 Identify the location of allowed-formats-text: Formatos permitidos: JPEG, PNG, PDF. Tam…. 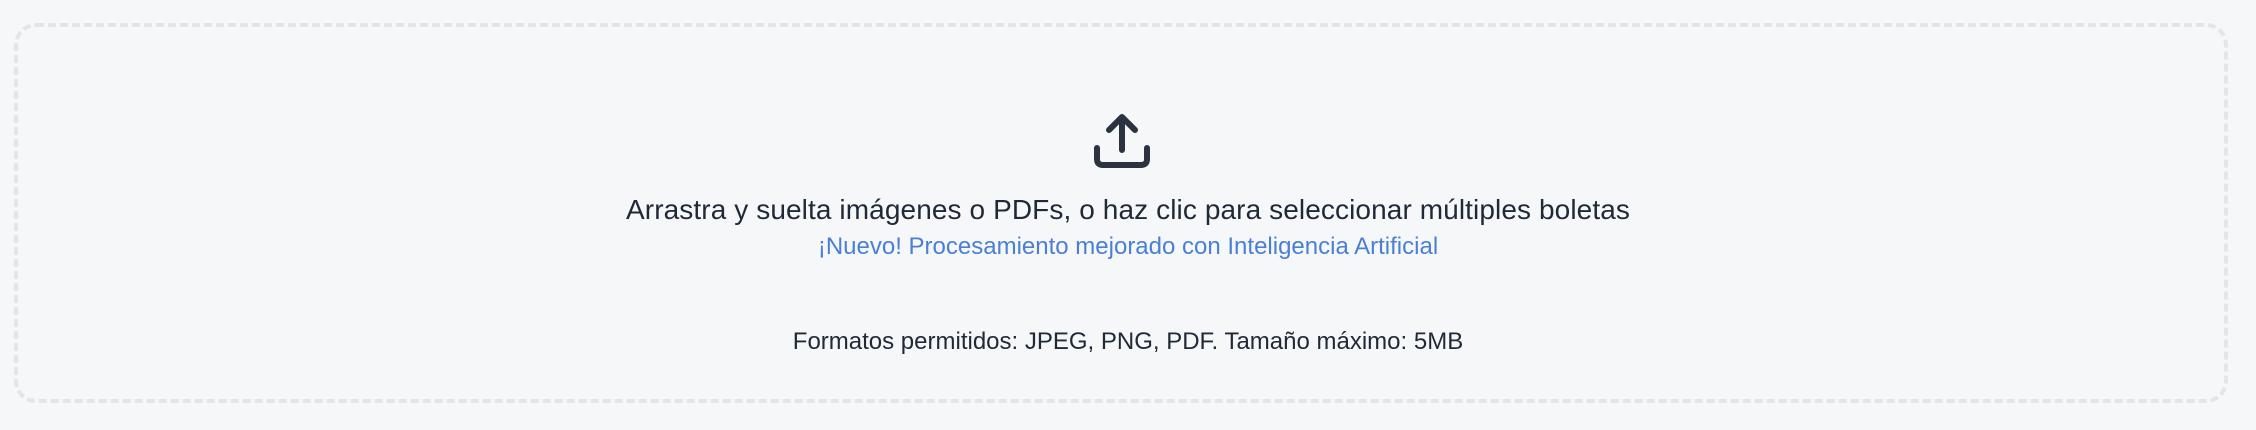
(1128, 341).